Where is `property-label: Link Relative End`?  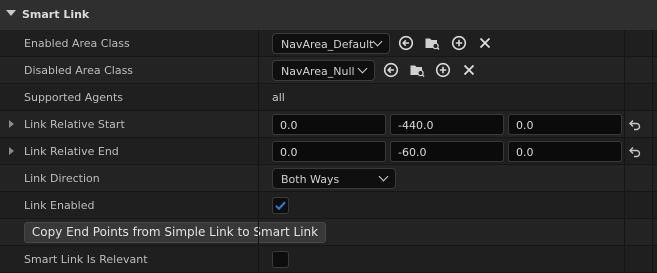 property-label: Link Relative End is located at coordinates (71, 151).